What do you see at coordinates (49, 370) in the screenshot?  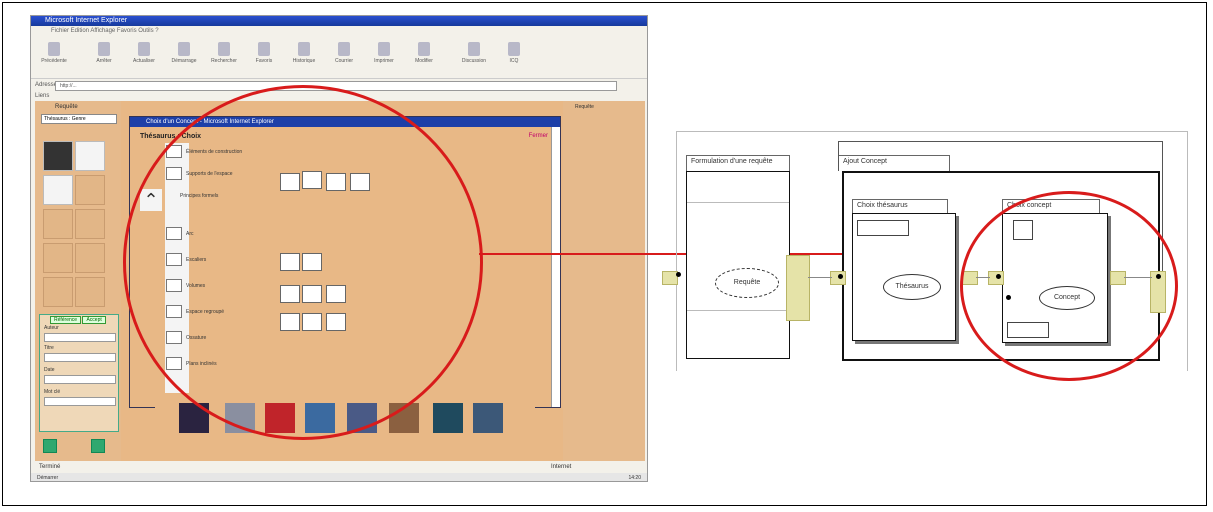 I see `field-label: Date` at bounding box center [49, 370].